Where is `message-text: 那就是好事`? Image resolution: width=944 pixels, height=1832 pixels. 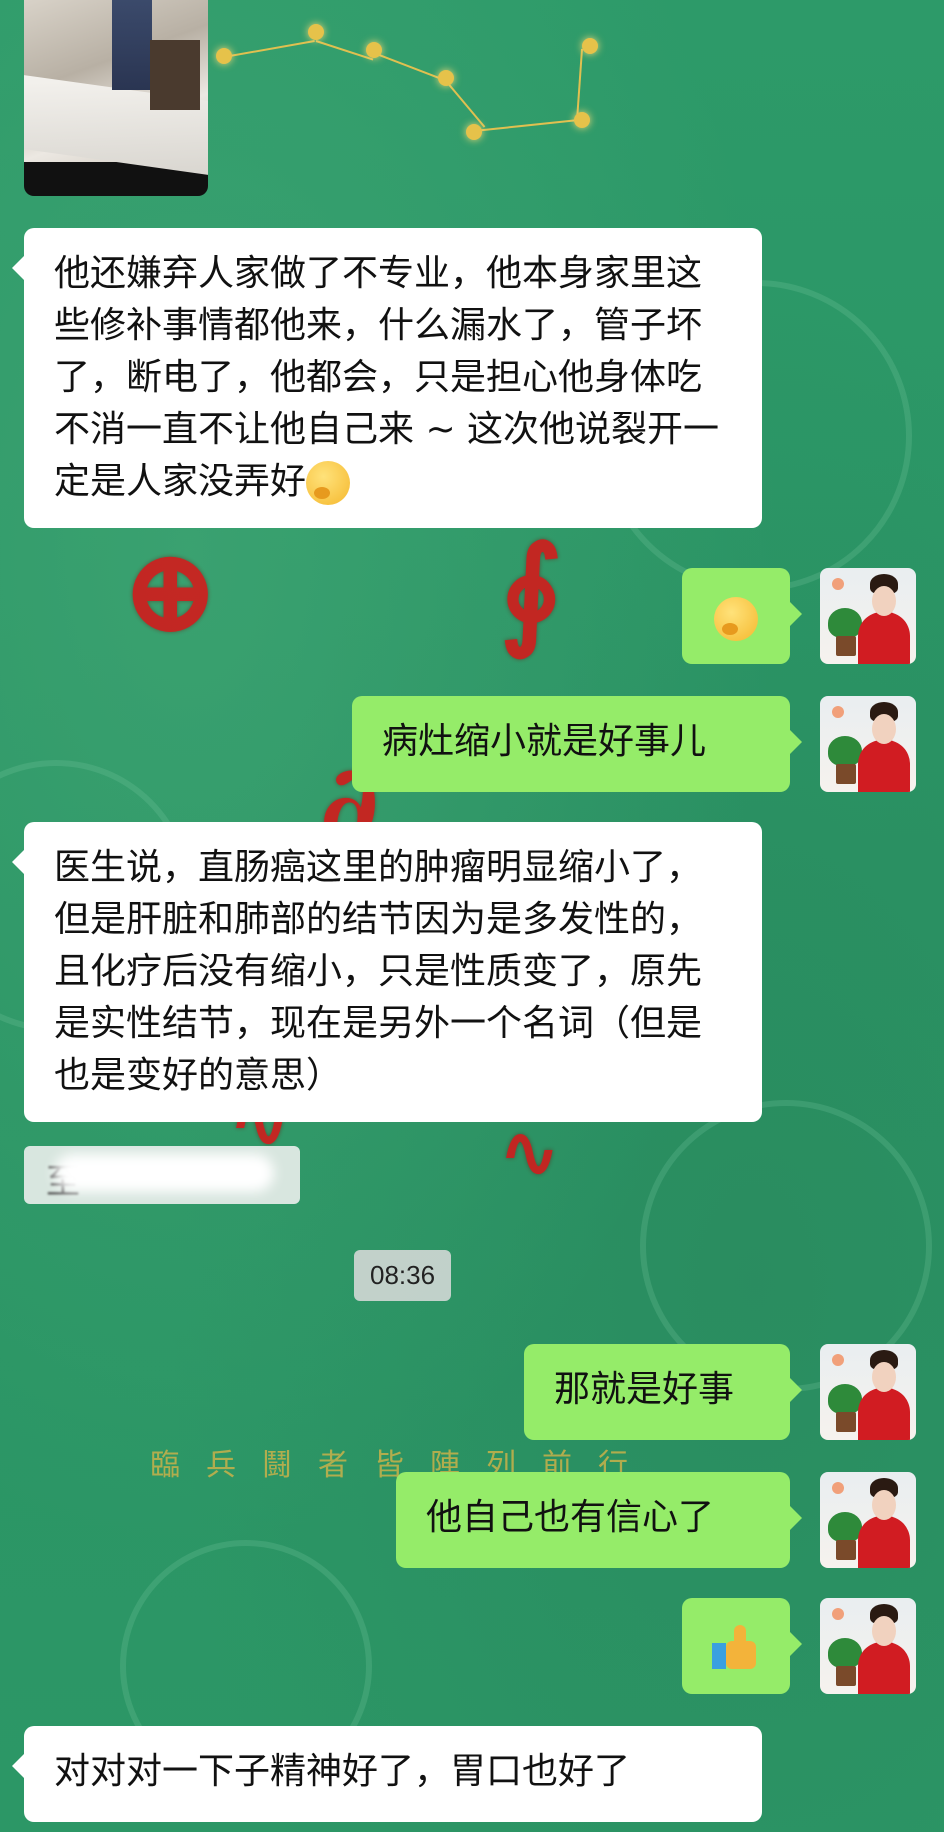 message-text: 那就是好事 is located at coordinates (644, 1389).